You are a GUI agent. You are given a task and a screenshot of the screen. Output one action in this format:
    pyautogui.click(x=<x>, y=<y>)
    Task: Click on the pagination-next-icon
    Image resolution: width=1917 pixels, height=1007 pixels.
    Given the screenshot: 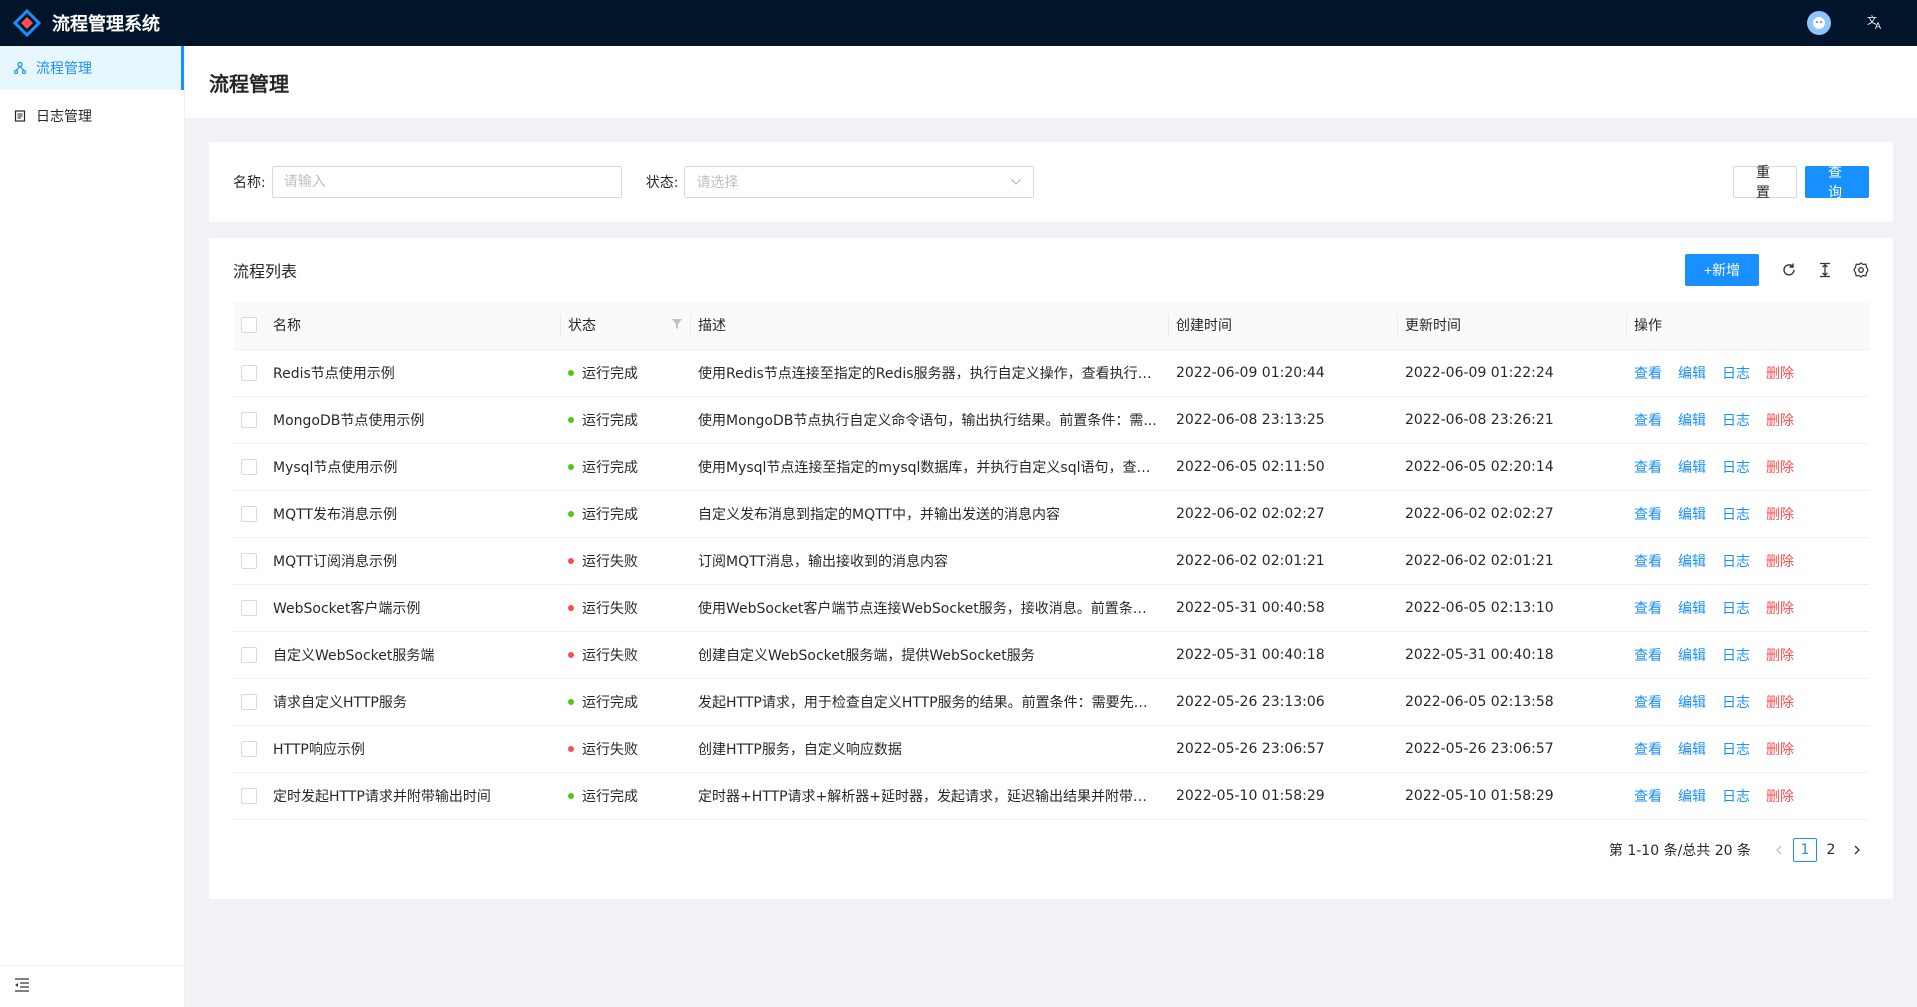 What is the action you would take?
    pyautogui.click(x=1857, y=850)
    